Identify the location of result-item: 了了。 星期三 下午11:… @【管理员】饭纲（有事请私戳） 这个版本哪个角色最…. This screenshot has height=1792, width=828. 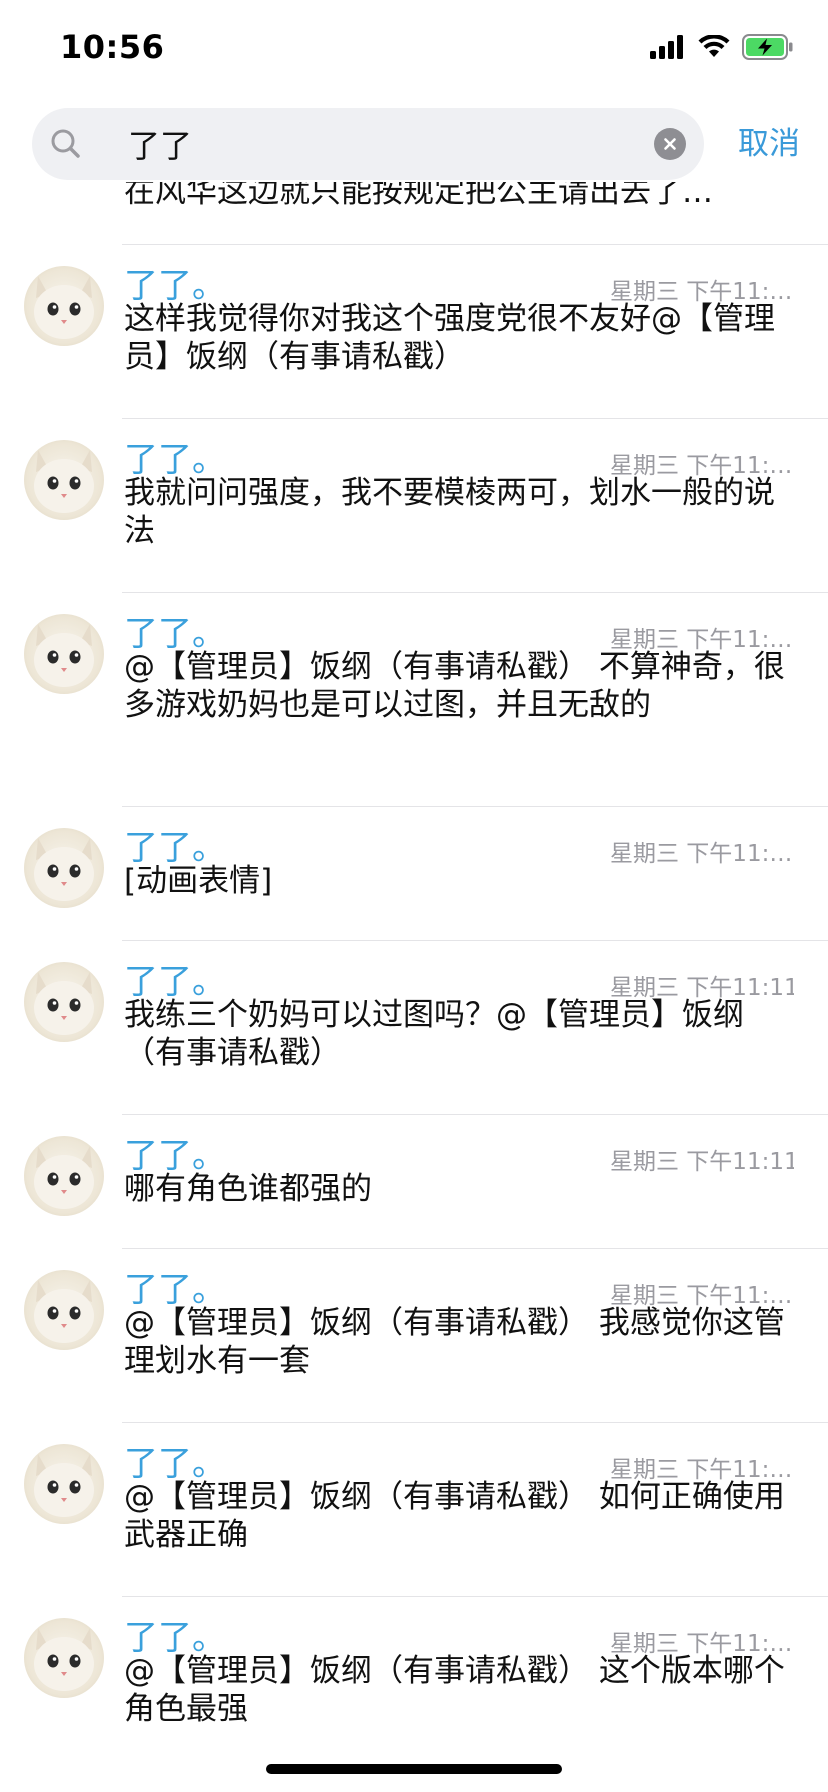
(414, 1669).